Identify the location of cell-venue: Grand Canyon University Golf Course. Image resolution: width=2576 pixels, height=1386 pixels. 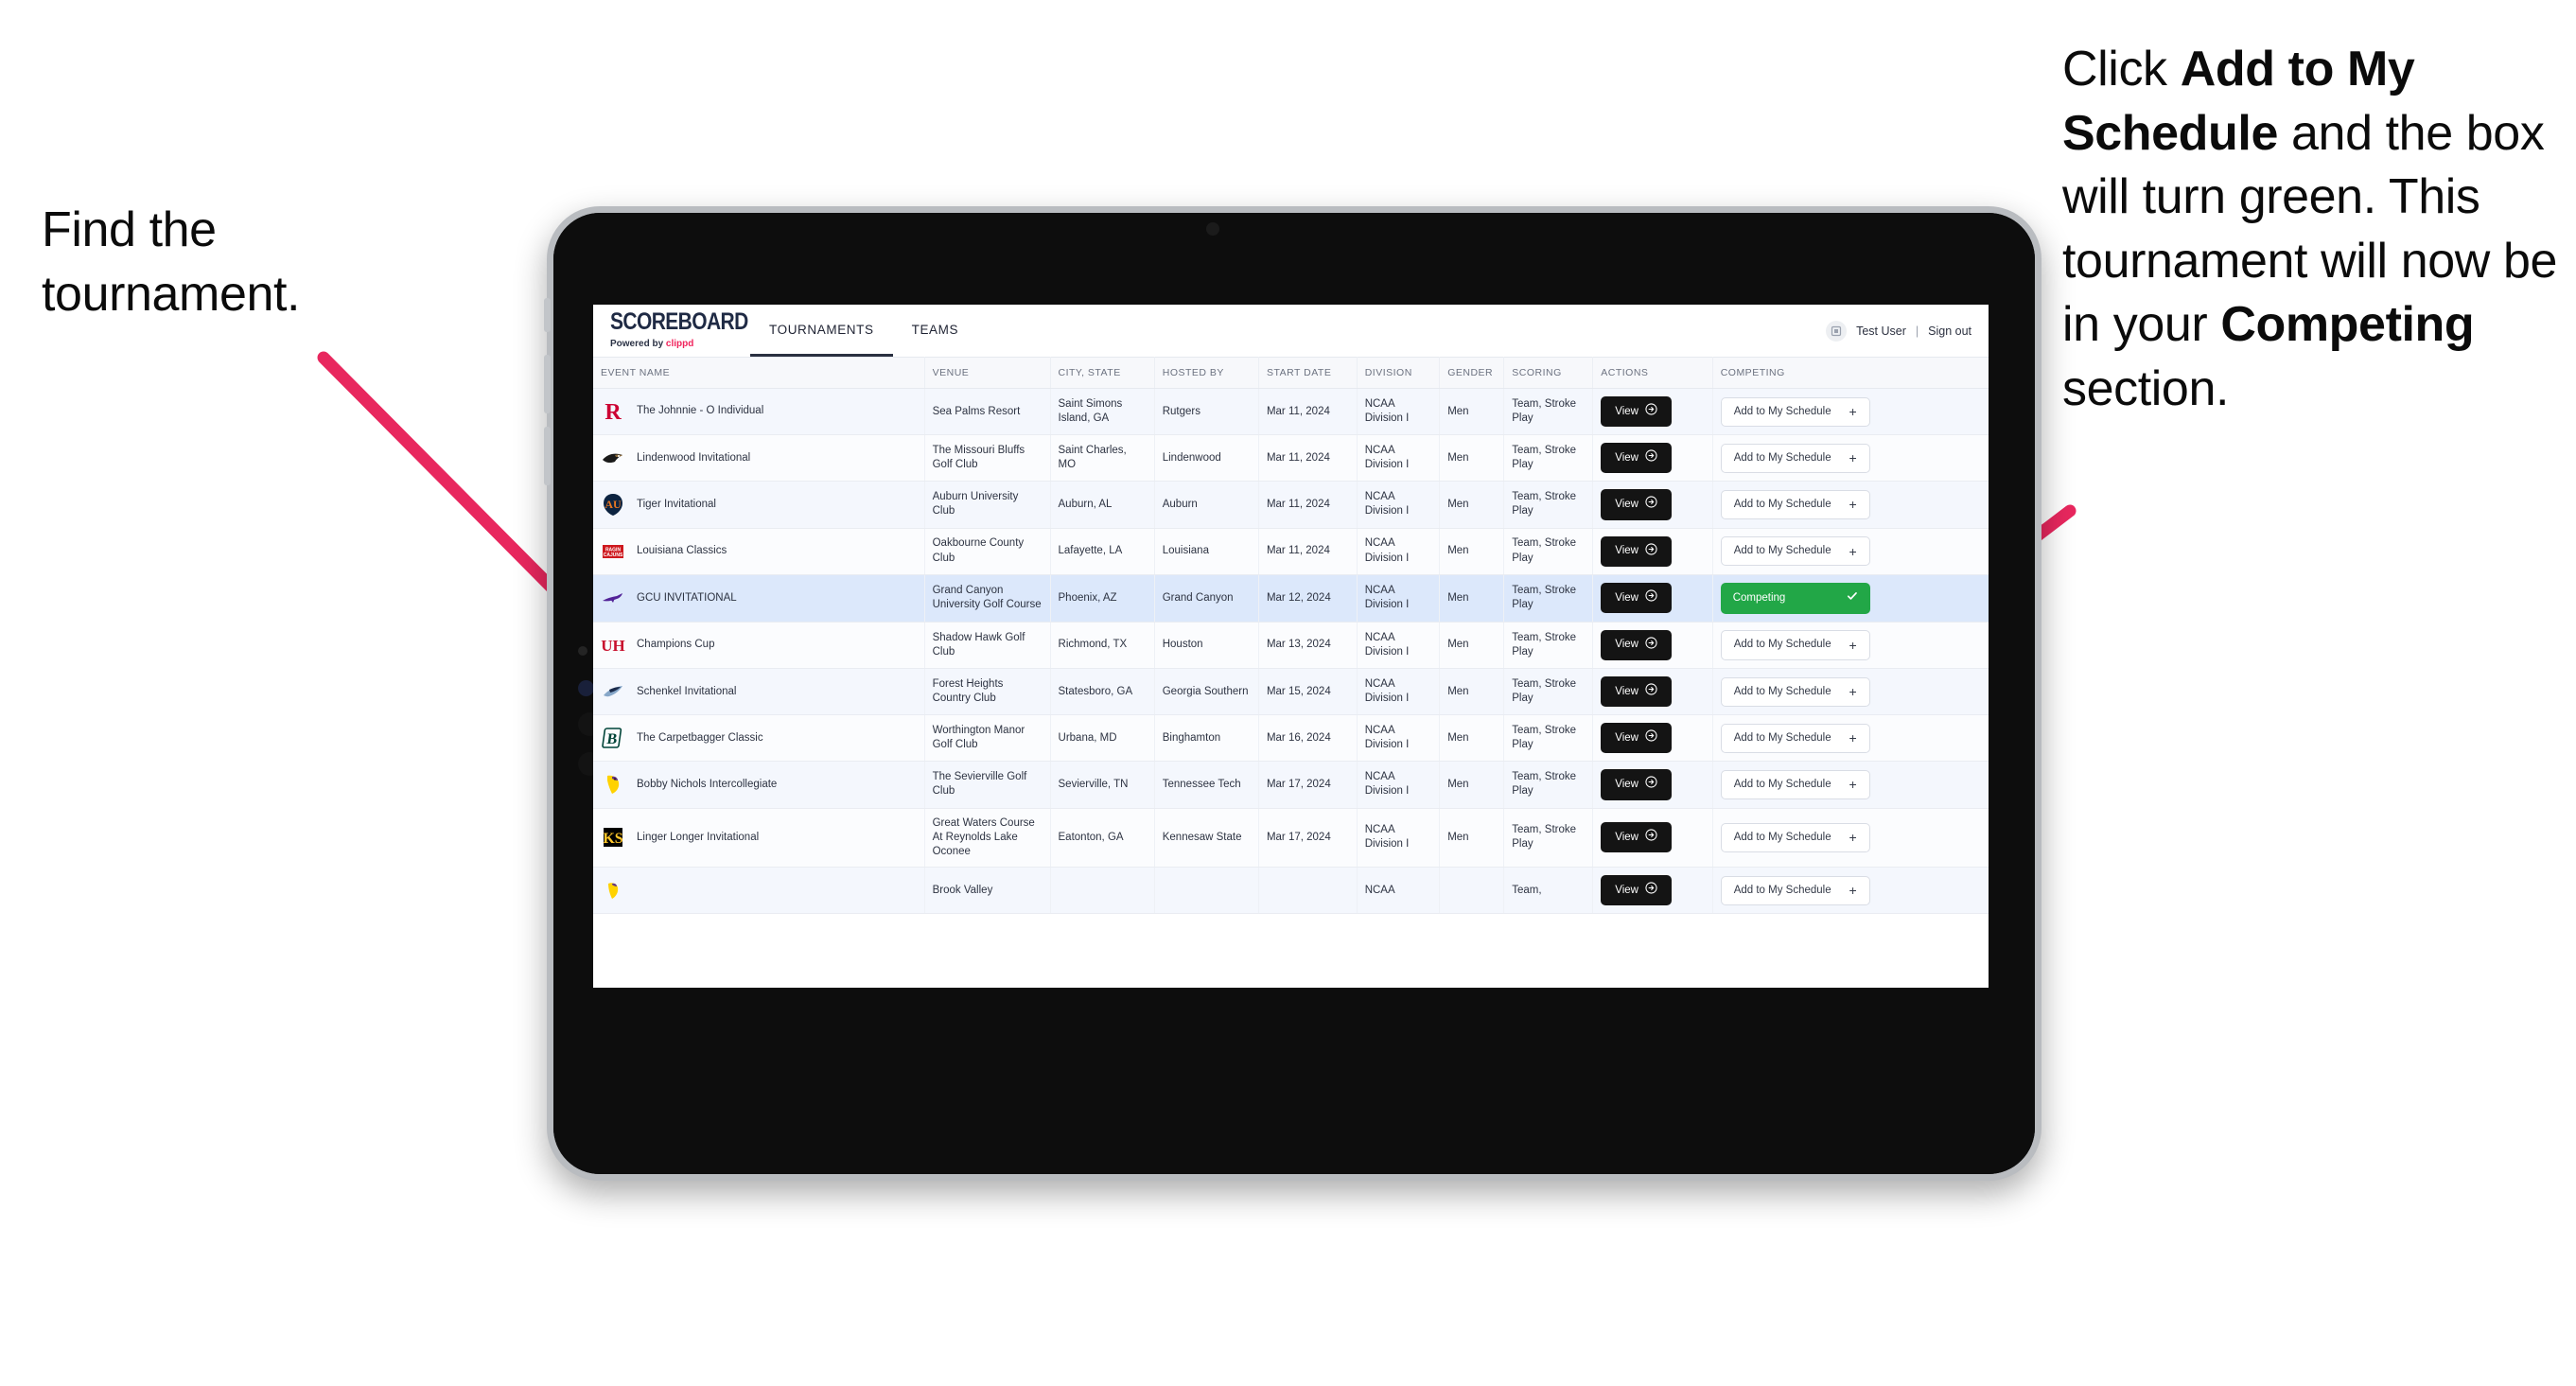
(988, 598).